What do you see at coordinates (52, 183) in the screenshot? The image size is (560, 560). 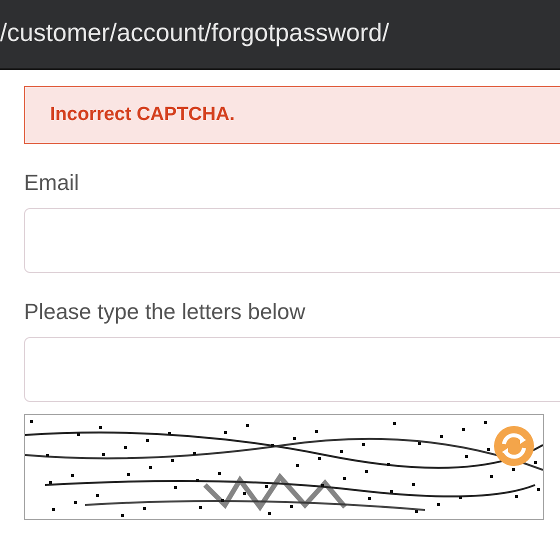 I see `field-label: Email` at bounding box center [52, 183].